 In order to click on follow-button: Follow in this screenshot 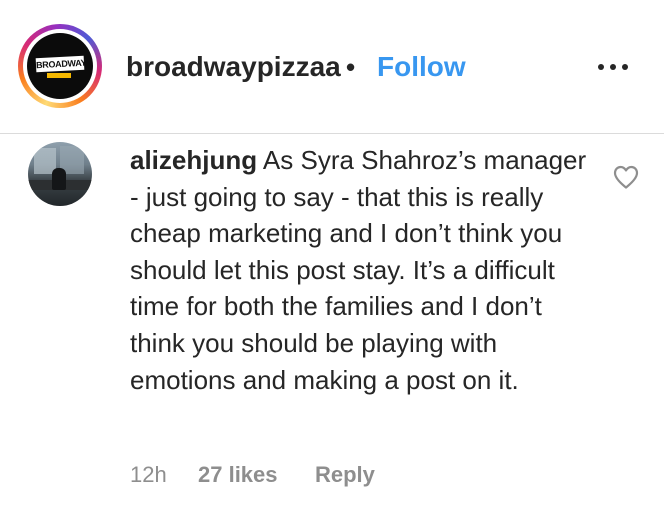, I will do `click(421, 67)`.